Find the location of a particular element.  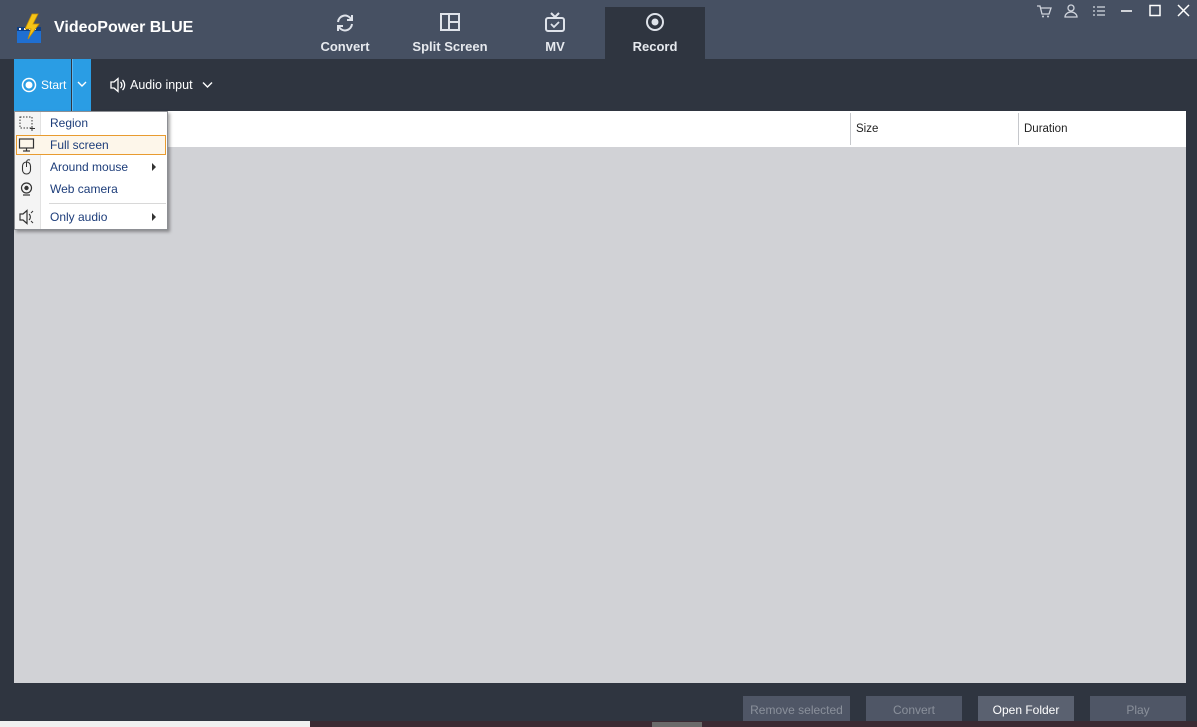

refresh-icon is located at coordinates (345, 23).